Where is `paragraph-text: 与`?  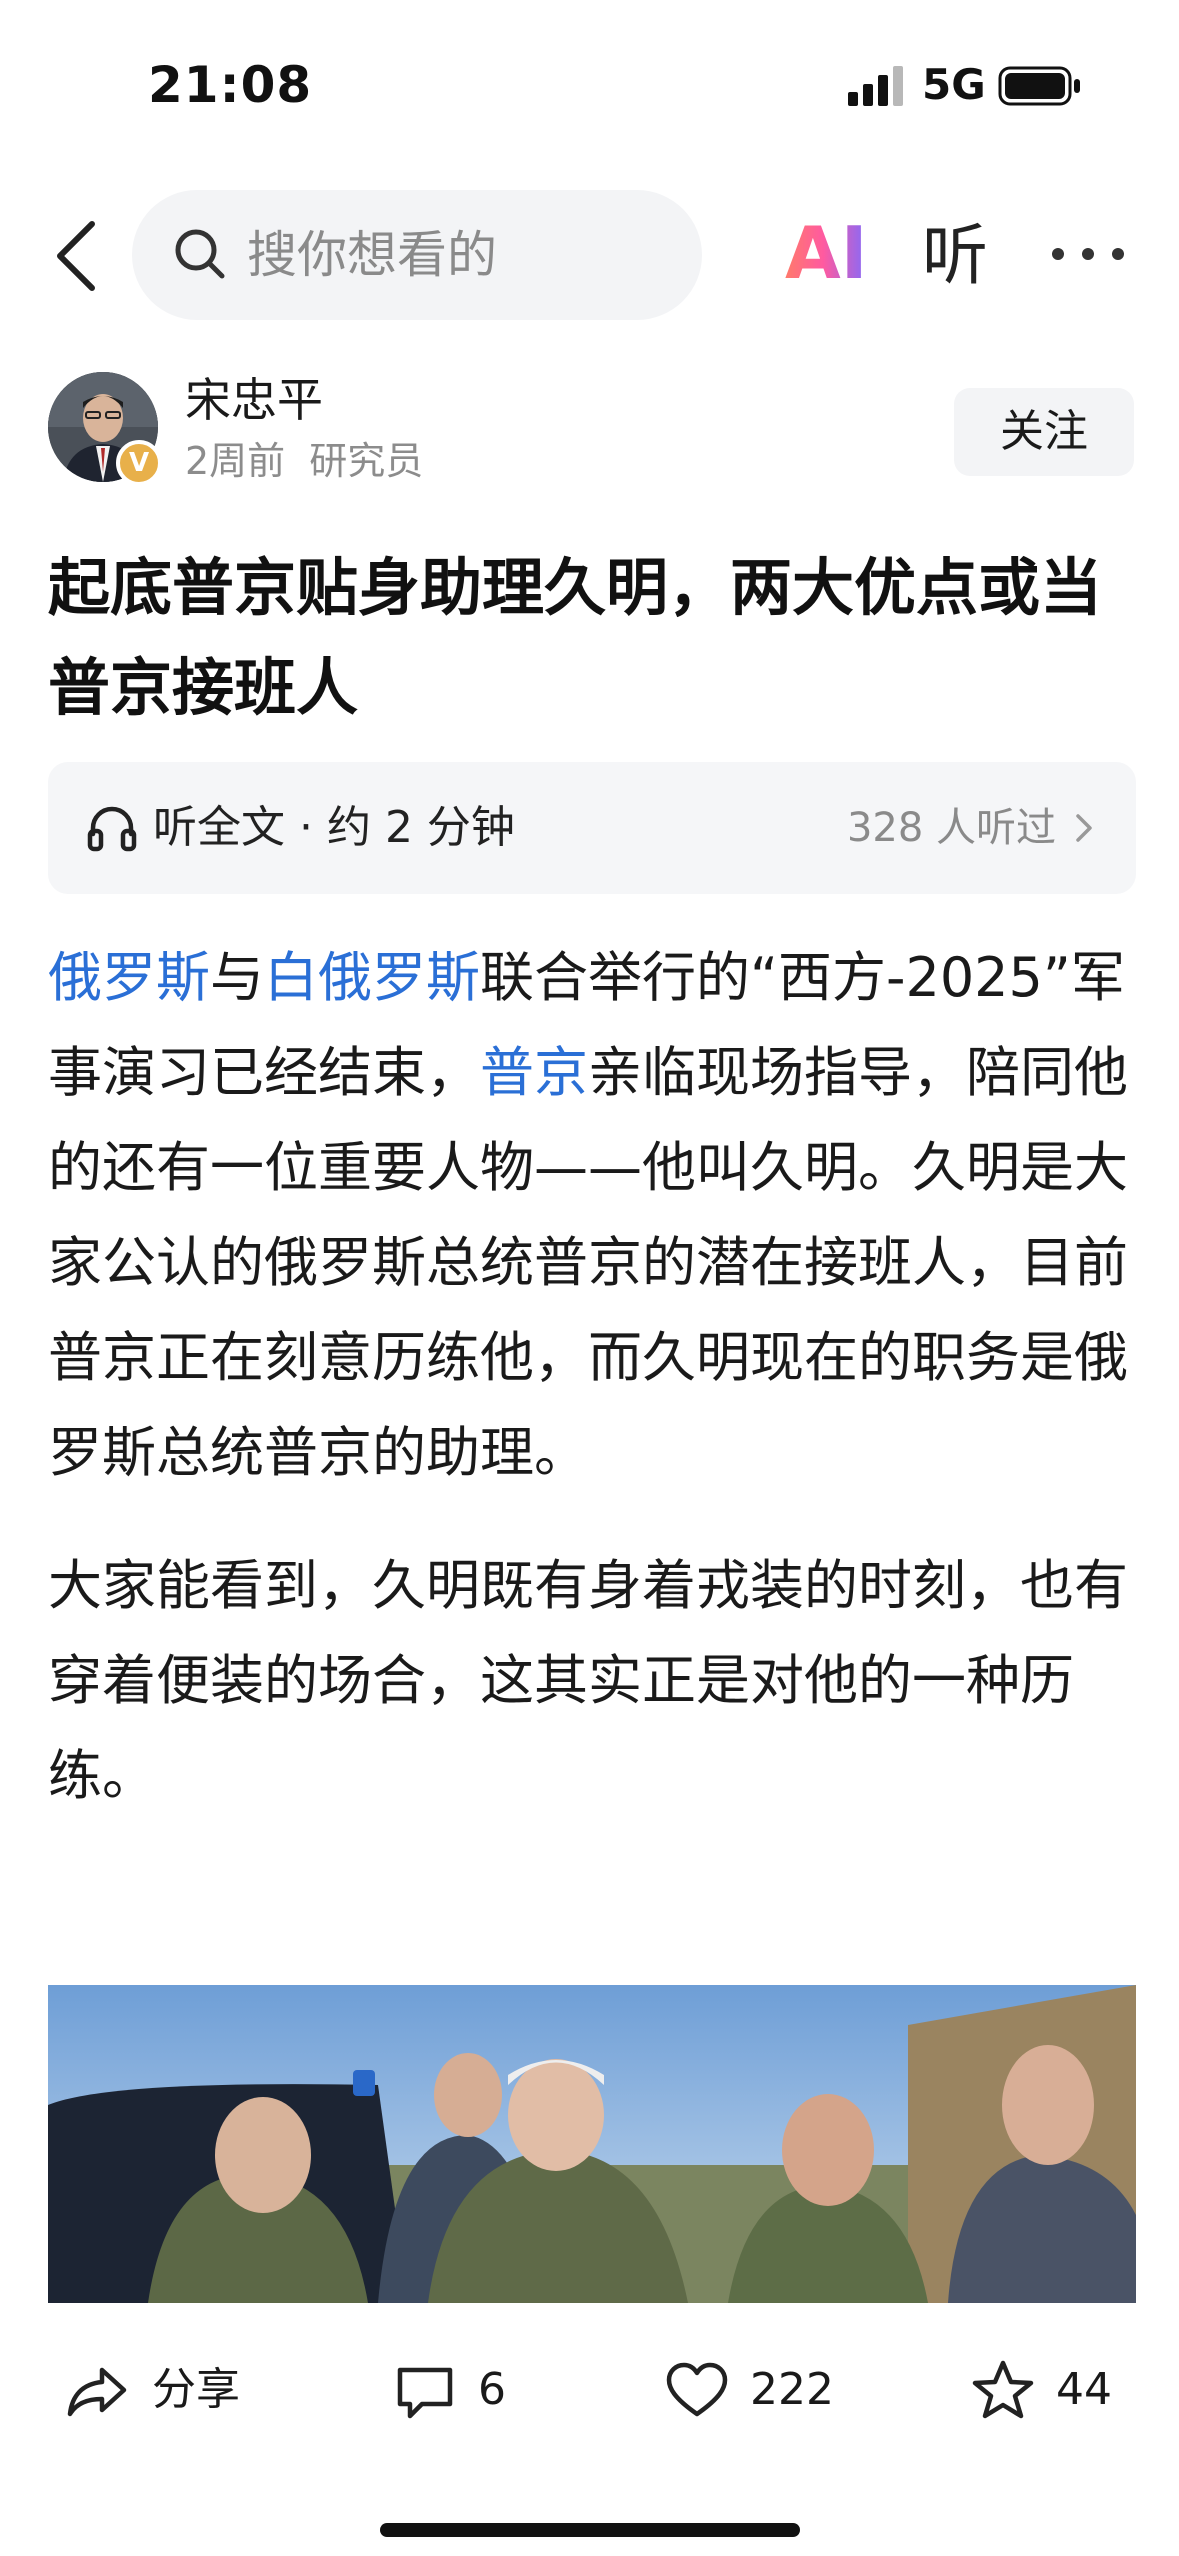 paragraph-text: 与 is located at coordinates (237, 977).